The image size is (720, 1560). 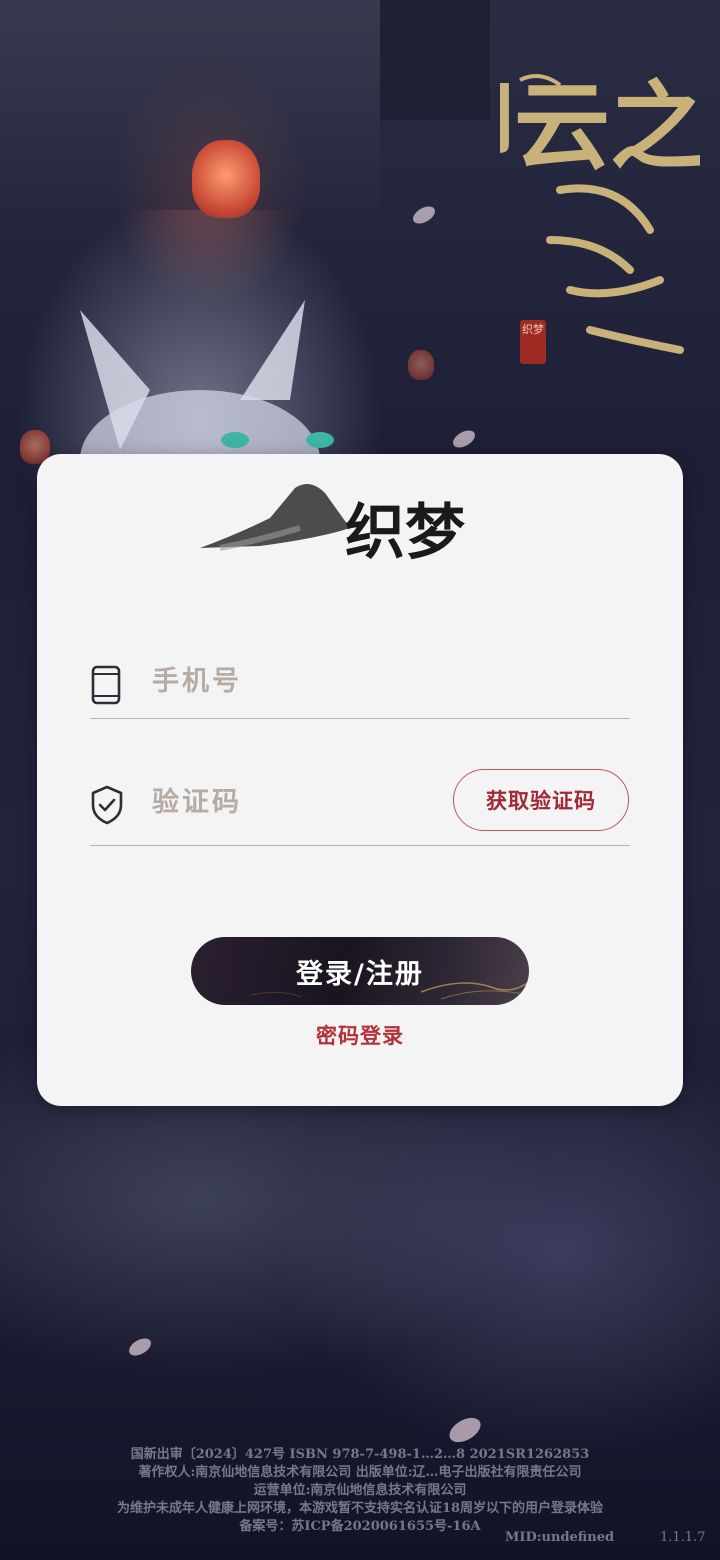 I want to click on shield-check-icon, so click(x=107, y=805).